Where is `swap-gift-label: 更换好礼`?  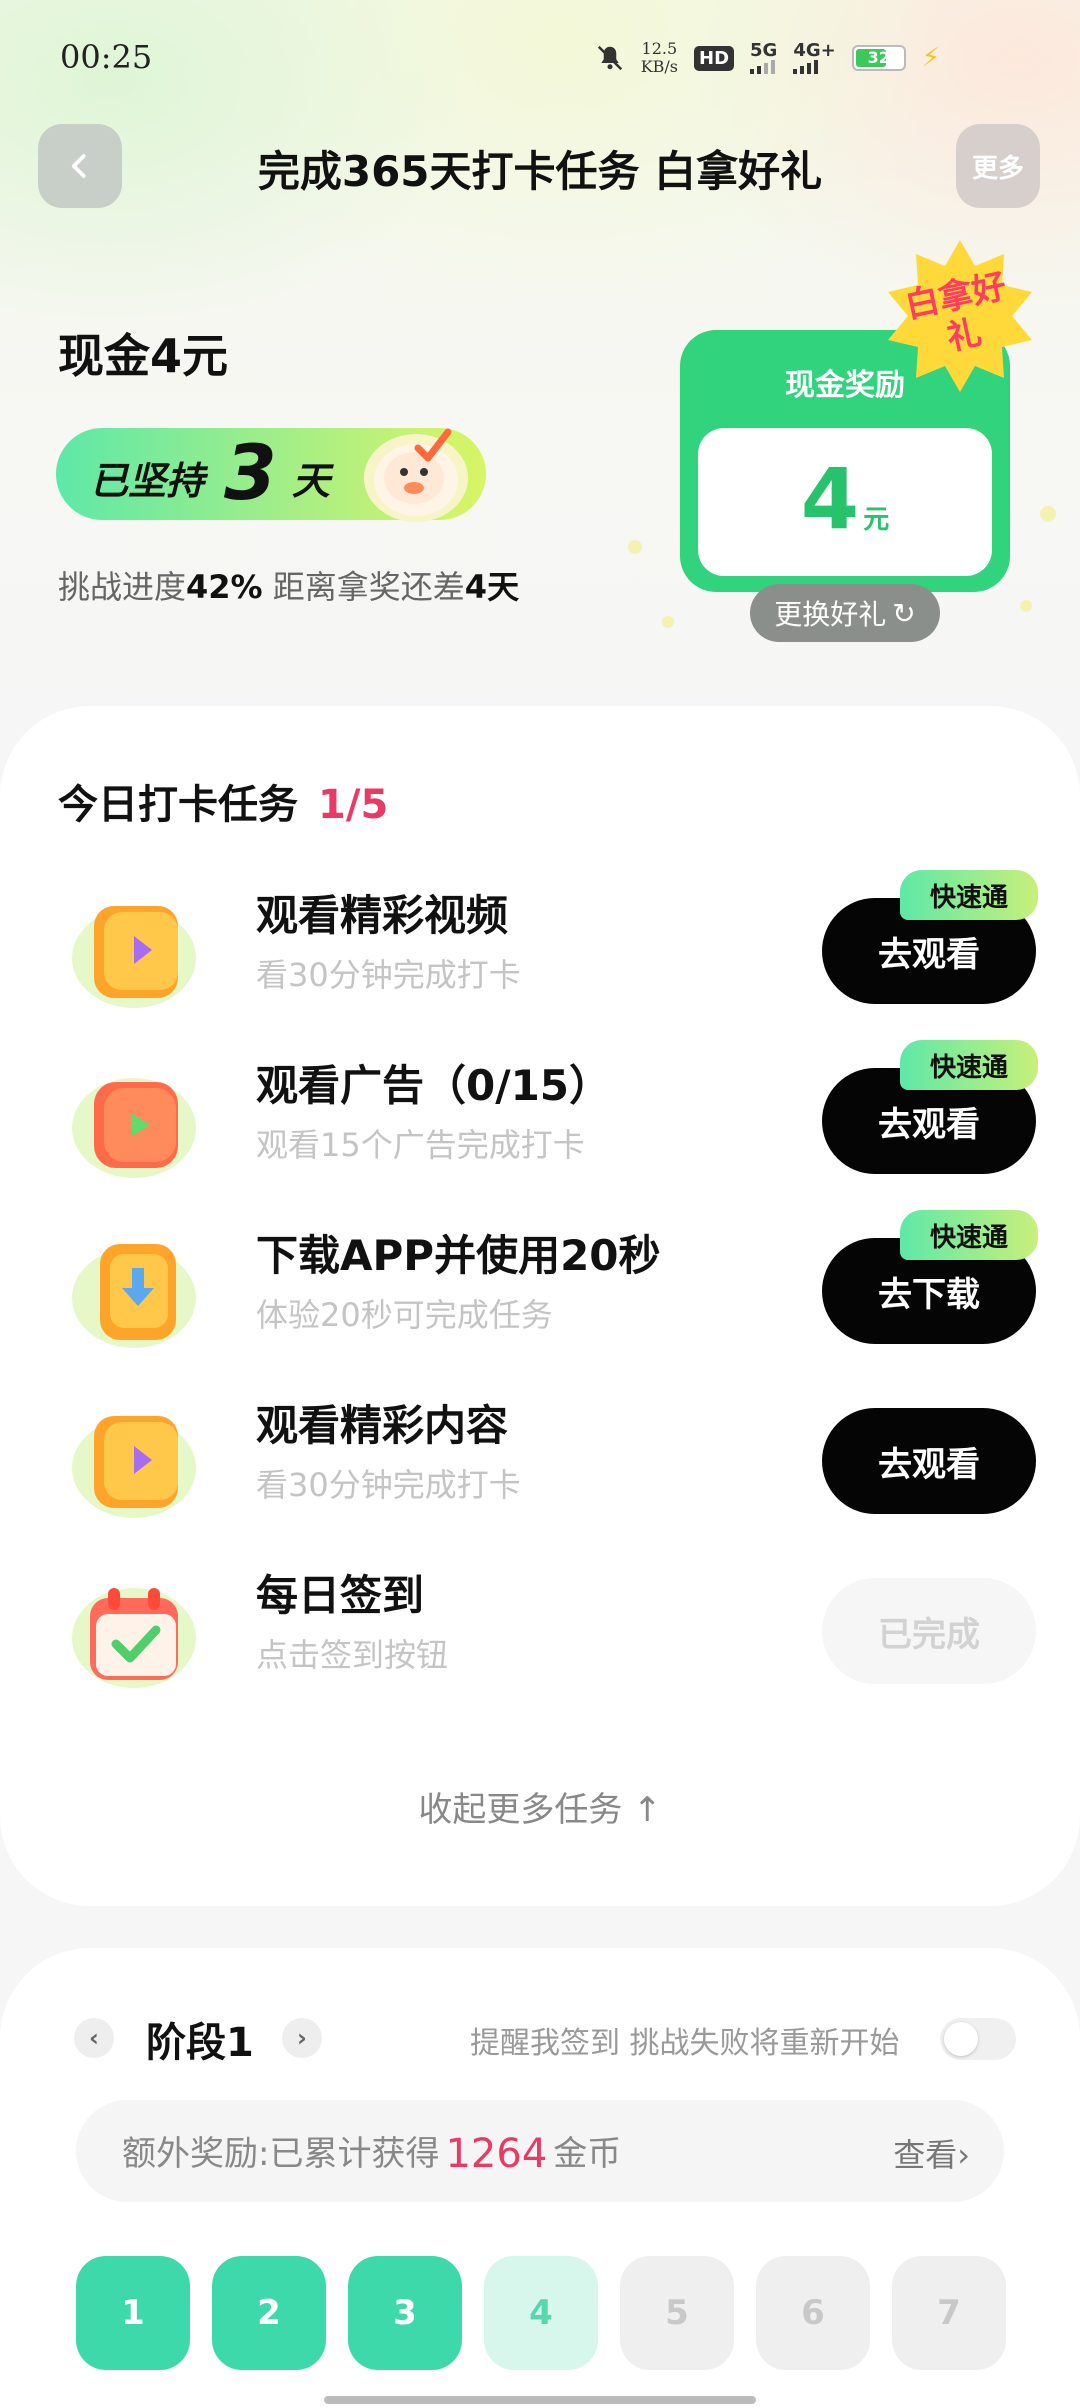 swap-gift-label: 更换好礼 is located at coordinates (830, 614).